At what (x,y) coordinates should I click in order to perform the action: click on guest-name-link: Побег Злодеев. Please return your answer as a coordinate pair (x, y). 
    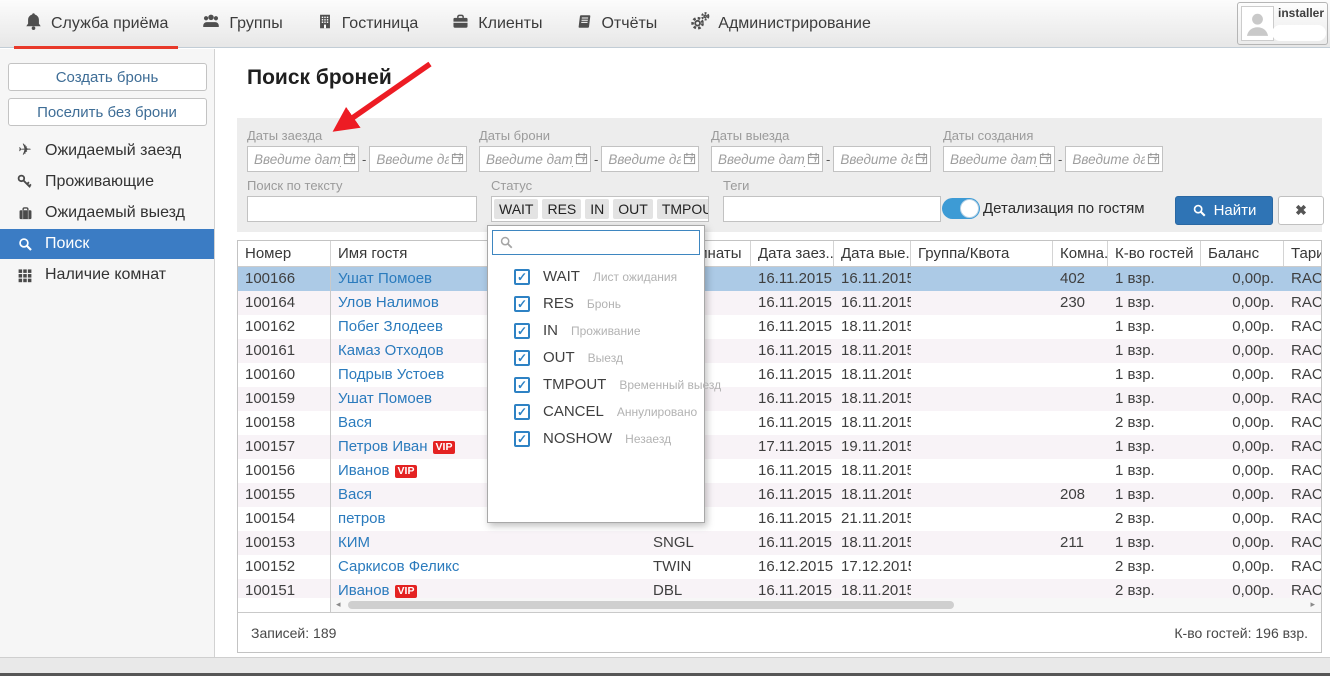
    Looking at the image, I should click on (390, 326).